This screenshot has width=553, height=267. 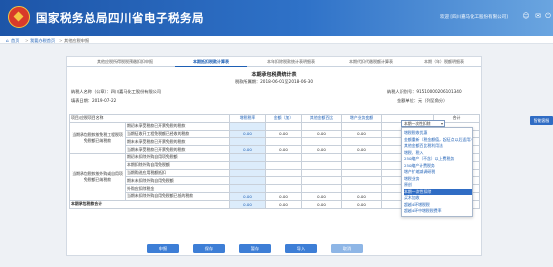 What do you see at coordinates (149, 118) in the screenshot?
I see `column-header: 项目/应税项目名称` at bounding box center [149, 118].